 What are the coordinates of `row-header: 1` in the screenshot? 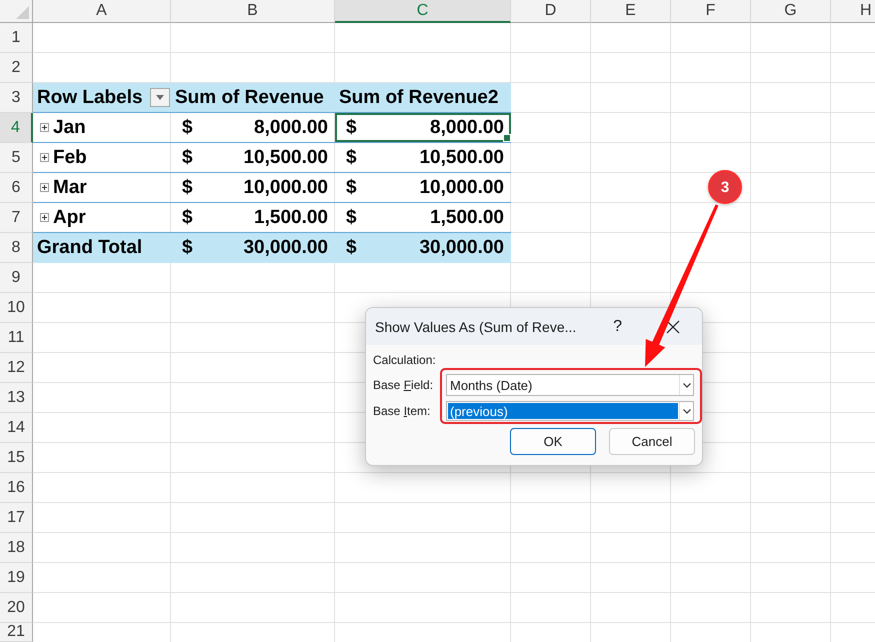 It's located at (16, 38).